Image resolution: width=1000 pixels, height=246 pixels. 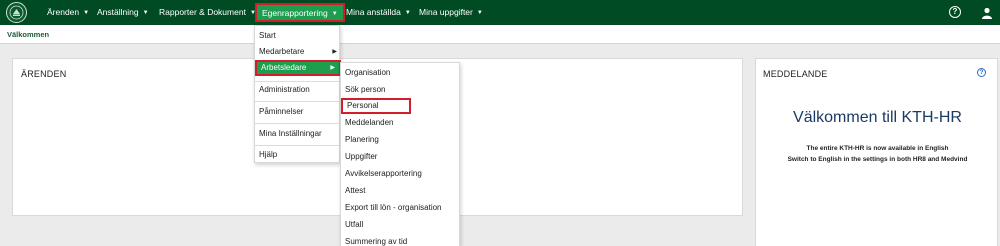 What do you see at coordinates (202, 12) in the screenshot?
I see `nav-rapporter-label: Rapporter & Dokument` at bounding box center [202, 12].